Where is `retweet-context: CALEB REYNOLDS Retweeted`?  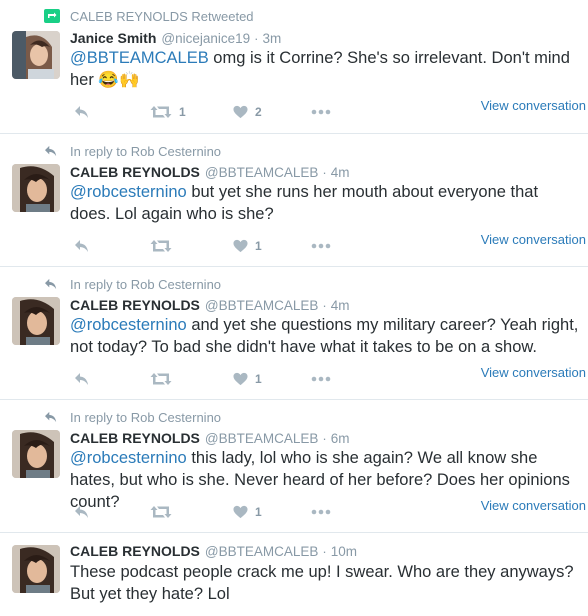 retweet-context: CALEB REYNOLDS Retweeted is located at coordinates (149, 16).